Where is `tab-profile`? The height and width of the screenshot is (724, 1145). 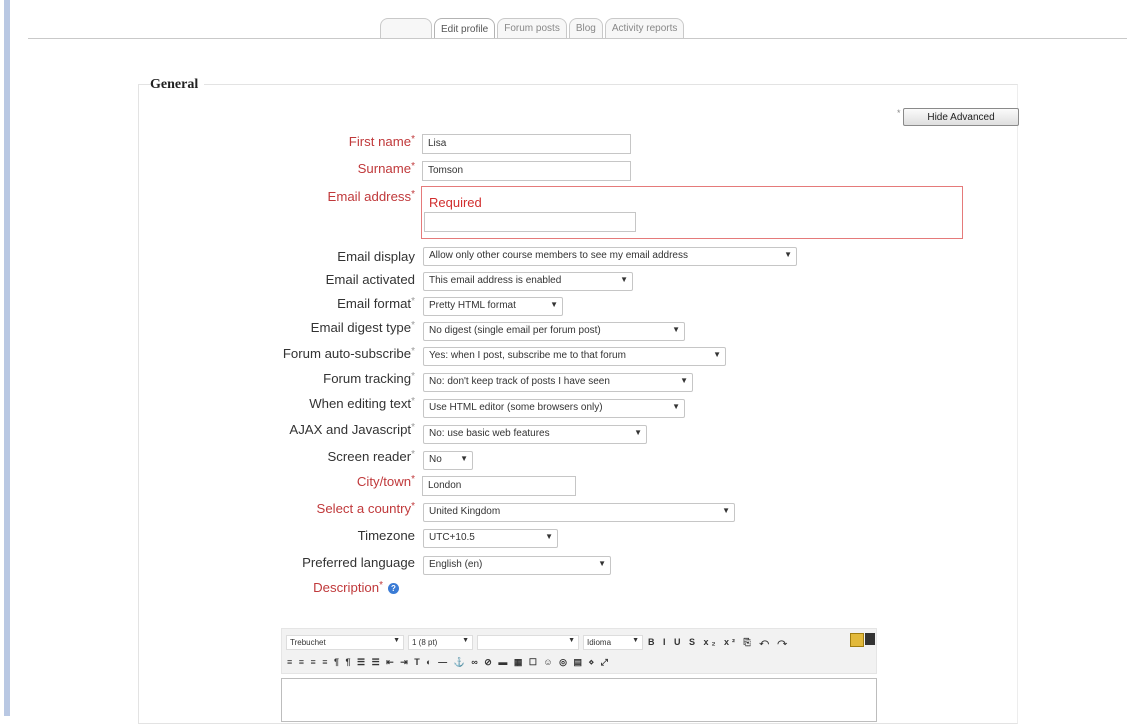
tab-profile is located at coordinates (406, 28).